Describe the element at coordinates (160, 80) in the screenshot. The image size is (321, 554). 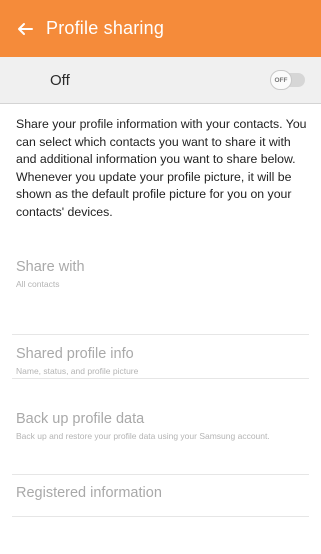
I see `master-switch-row: Off OFF` at that location.